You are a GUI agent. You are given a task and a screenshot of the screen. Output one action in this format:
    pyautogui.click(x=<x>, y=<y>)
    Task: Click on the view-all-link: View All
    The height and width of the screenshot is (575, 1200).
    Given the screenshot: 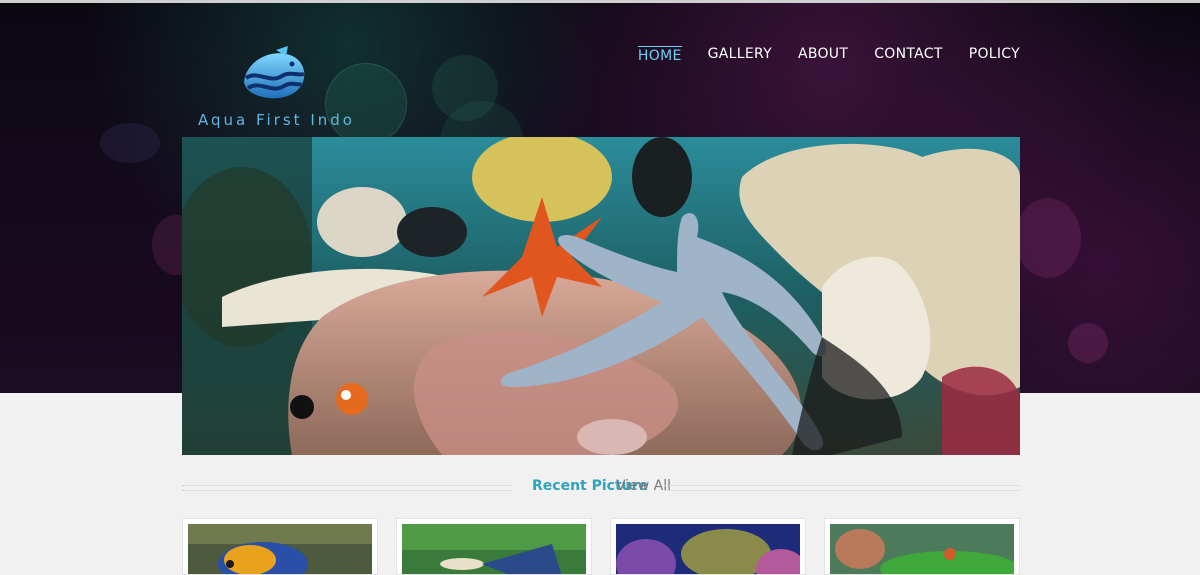 What is the action you would take?
    pyautogui.click(x=643, y=486)
    